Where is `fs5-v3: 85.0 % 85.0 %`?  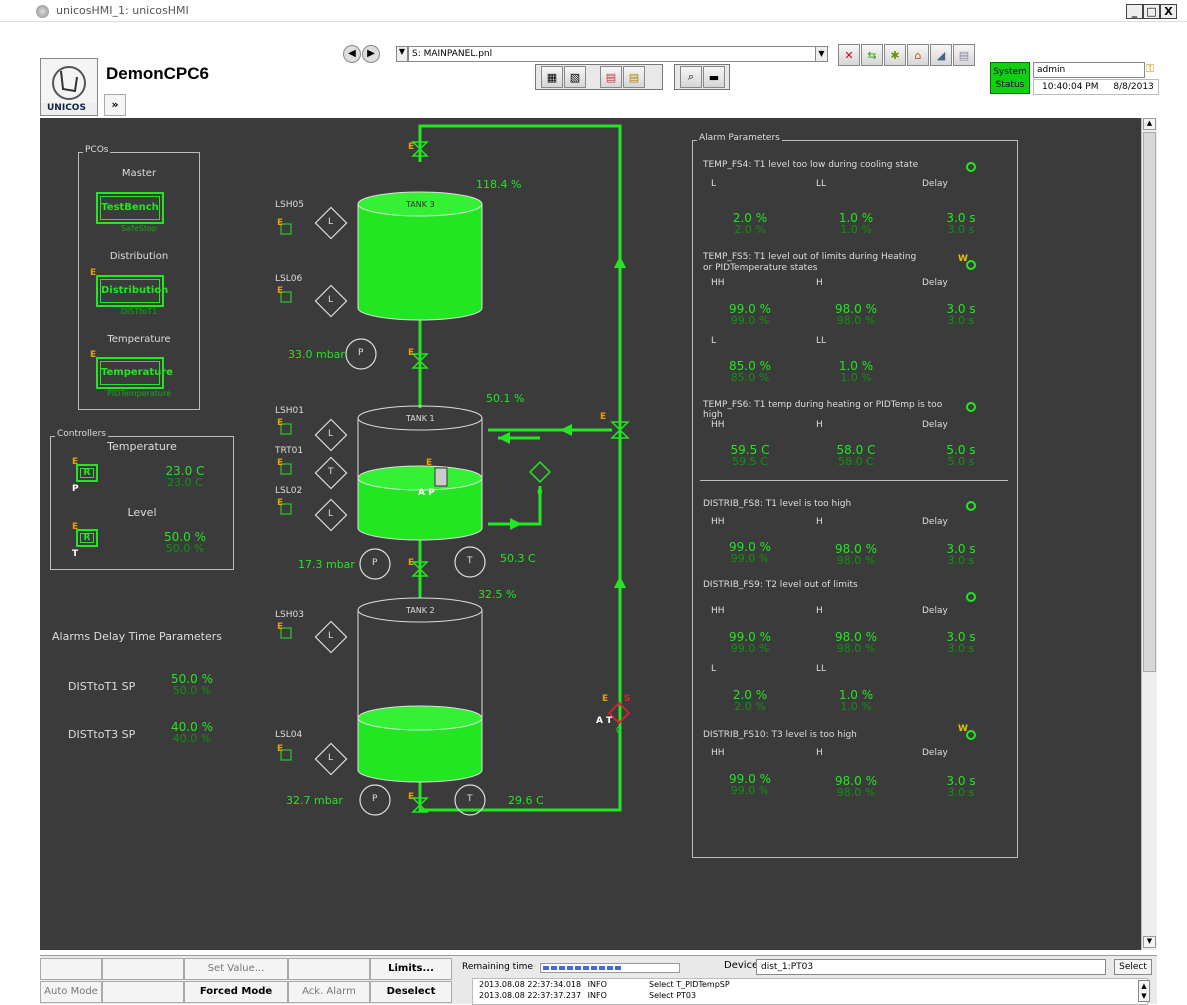 fs5-v3: 85.0 % 85.0 % is located at coordinates (750, 371).